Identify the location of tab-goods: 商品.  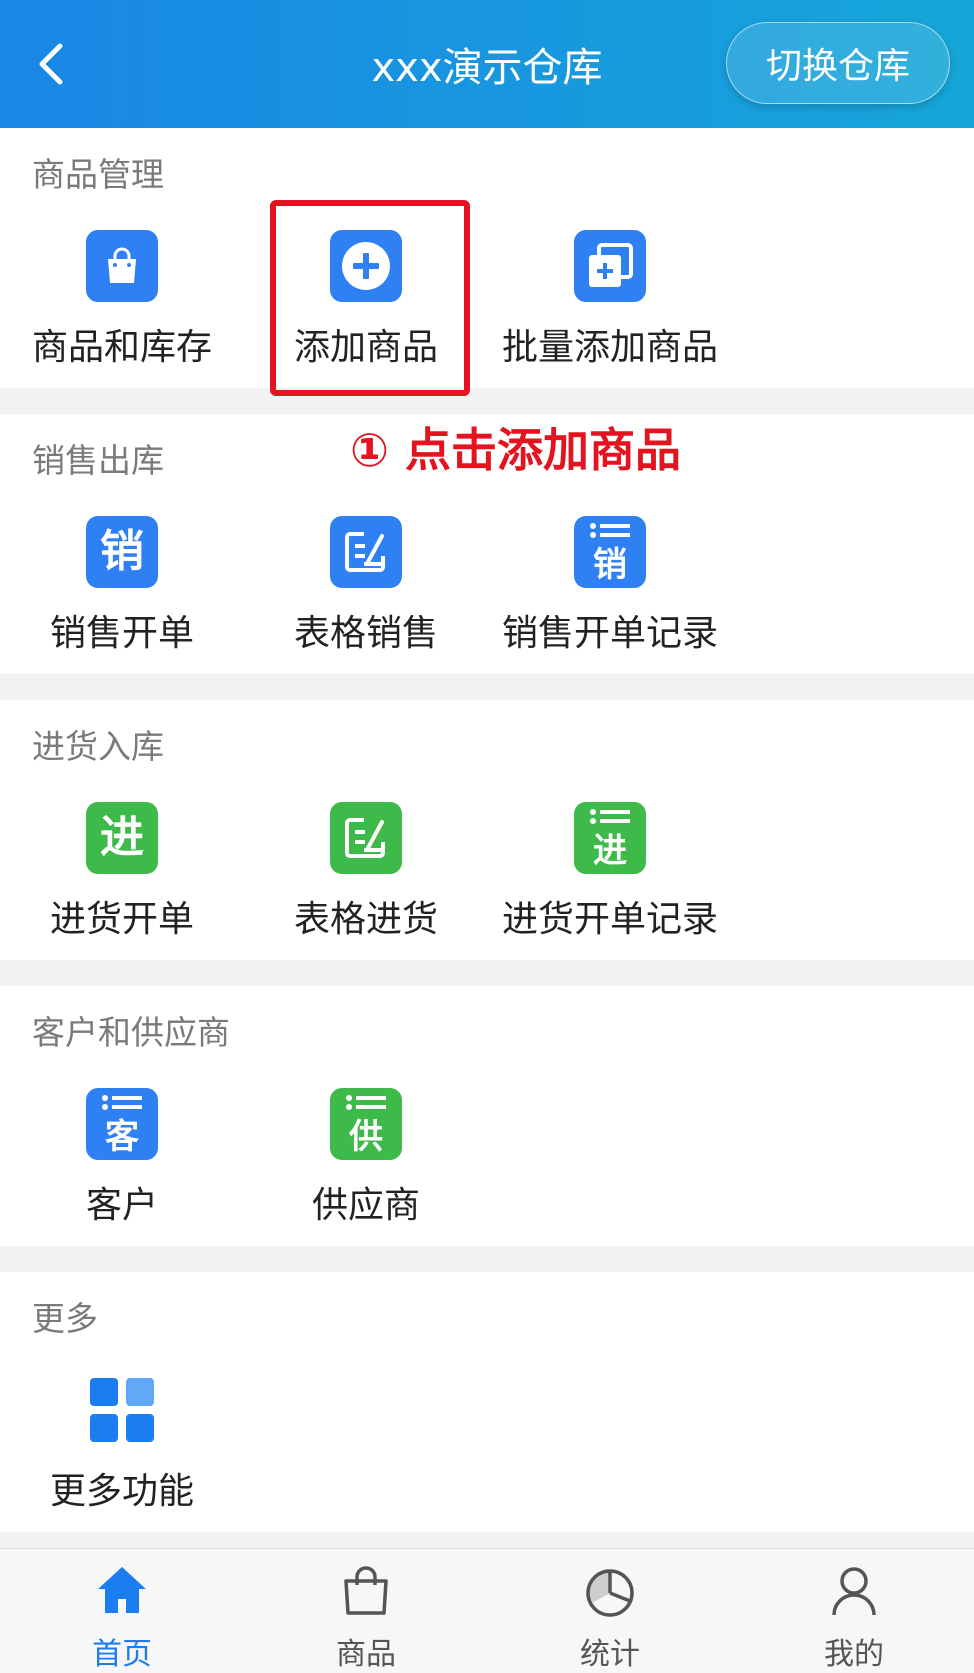
(366, 1611).